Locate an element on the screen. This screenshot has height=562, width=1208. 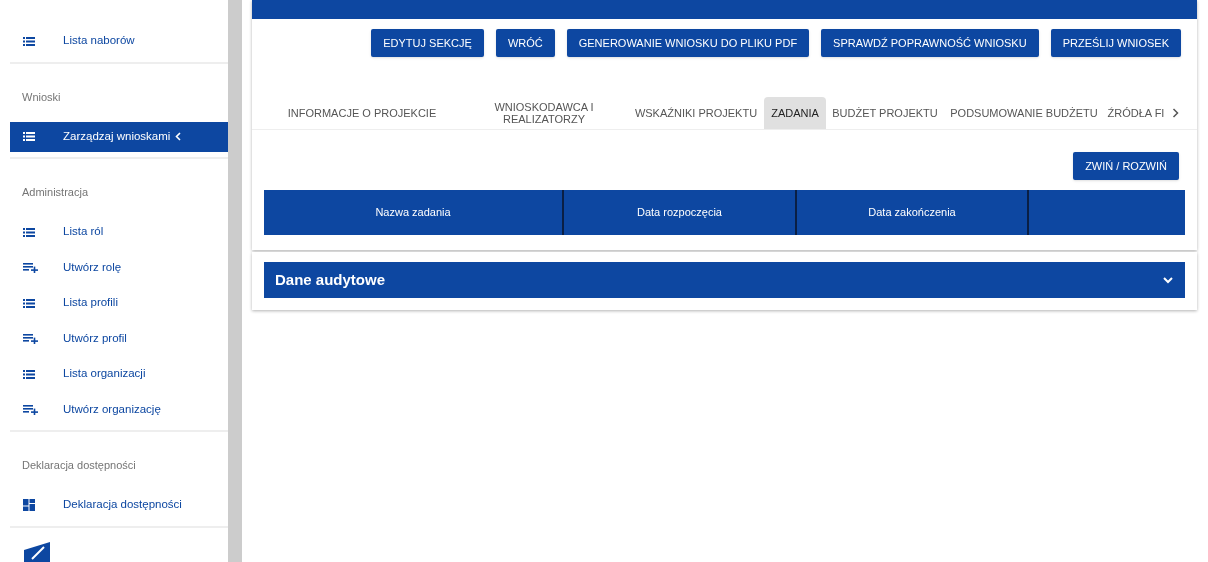
action-button: WRÓĆ is located at coordinates (525, 43).